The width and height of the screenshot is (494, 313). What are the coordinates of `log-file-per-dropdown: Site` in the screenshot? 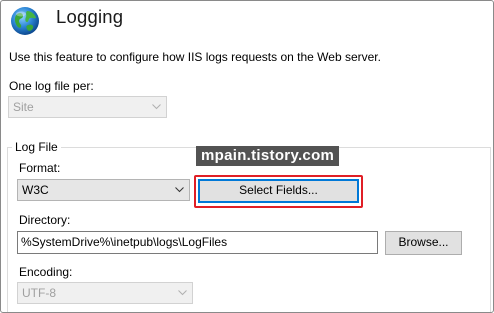 It's located at (87, 107).